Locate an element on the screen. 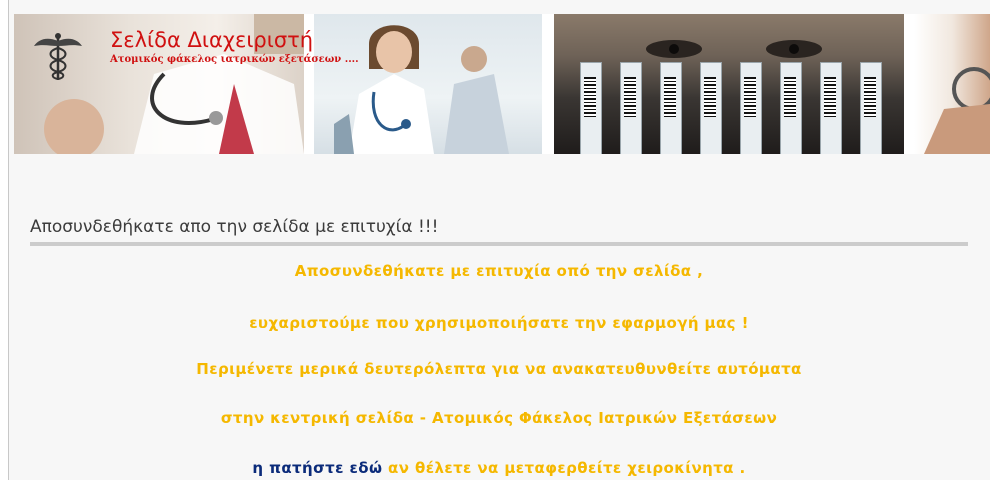 This screenshot has width=990, height=480. caduceus-icon is located at coordinates (58, 56).